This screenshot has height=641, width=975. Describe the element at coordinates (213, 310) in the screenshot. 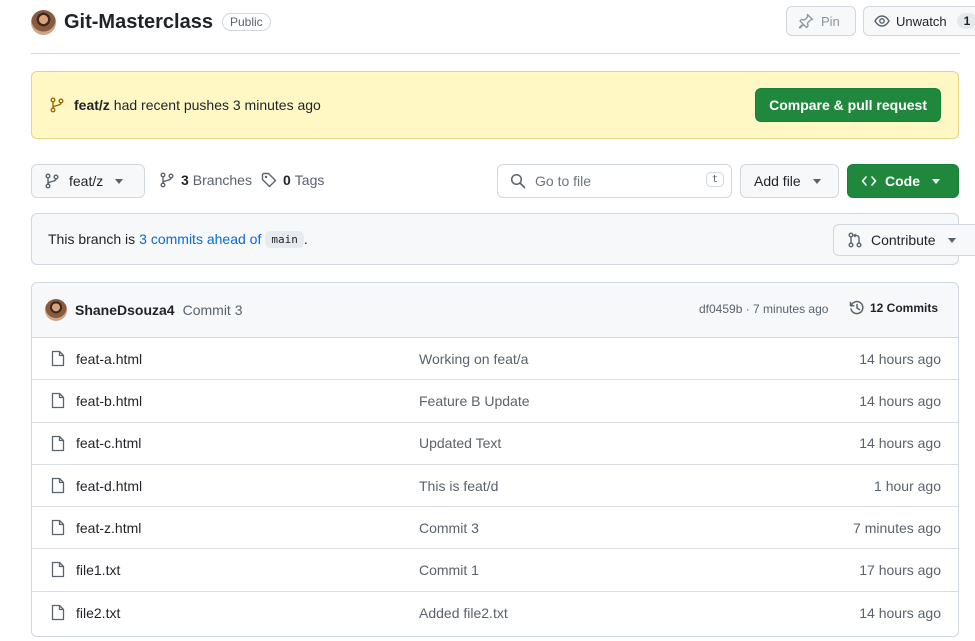

I see `commit-message: Commit 3` at that location.